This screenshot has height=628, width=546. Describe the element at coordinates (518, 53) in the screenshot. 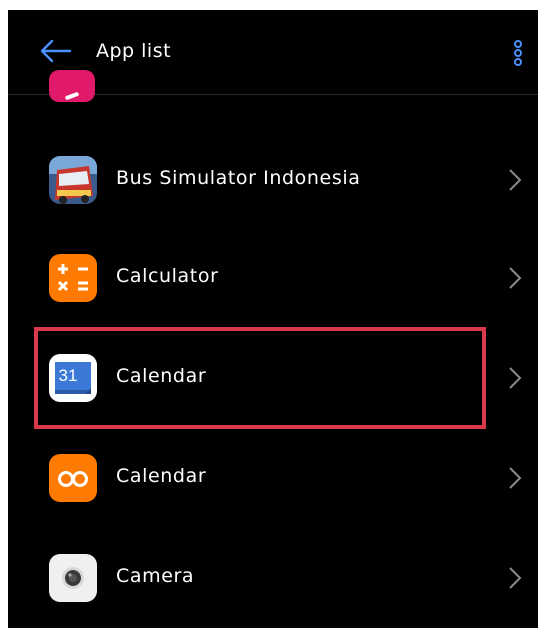

I see `more-vertical-icon` at that location.